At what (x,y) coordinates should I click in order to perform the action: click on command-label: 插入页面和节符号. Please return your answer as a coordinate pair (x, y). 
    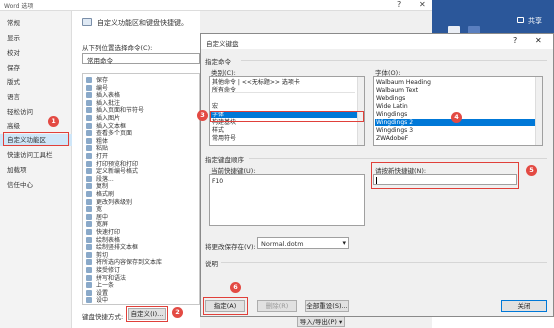
    Looking at the image, I should click on (120, 111).